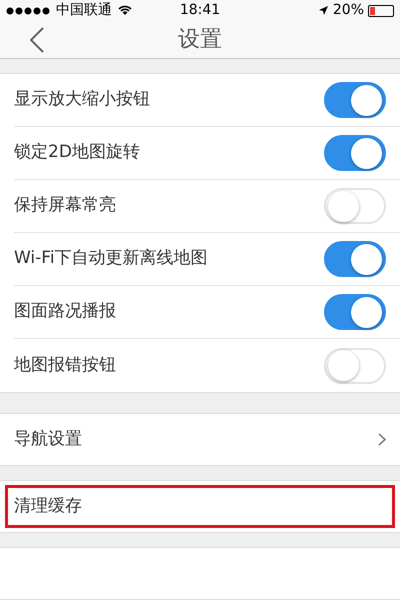 The image size is (400, 600). I want to click on setting-label: 图面路况播报, so click(65, 312).